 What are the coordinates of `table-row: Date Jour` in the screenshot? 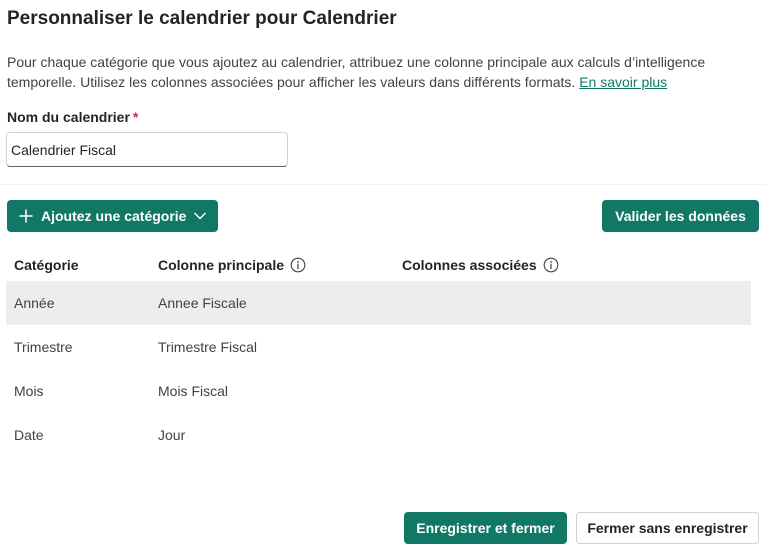 It's located at (378, 435).